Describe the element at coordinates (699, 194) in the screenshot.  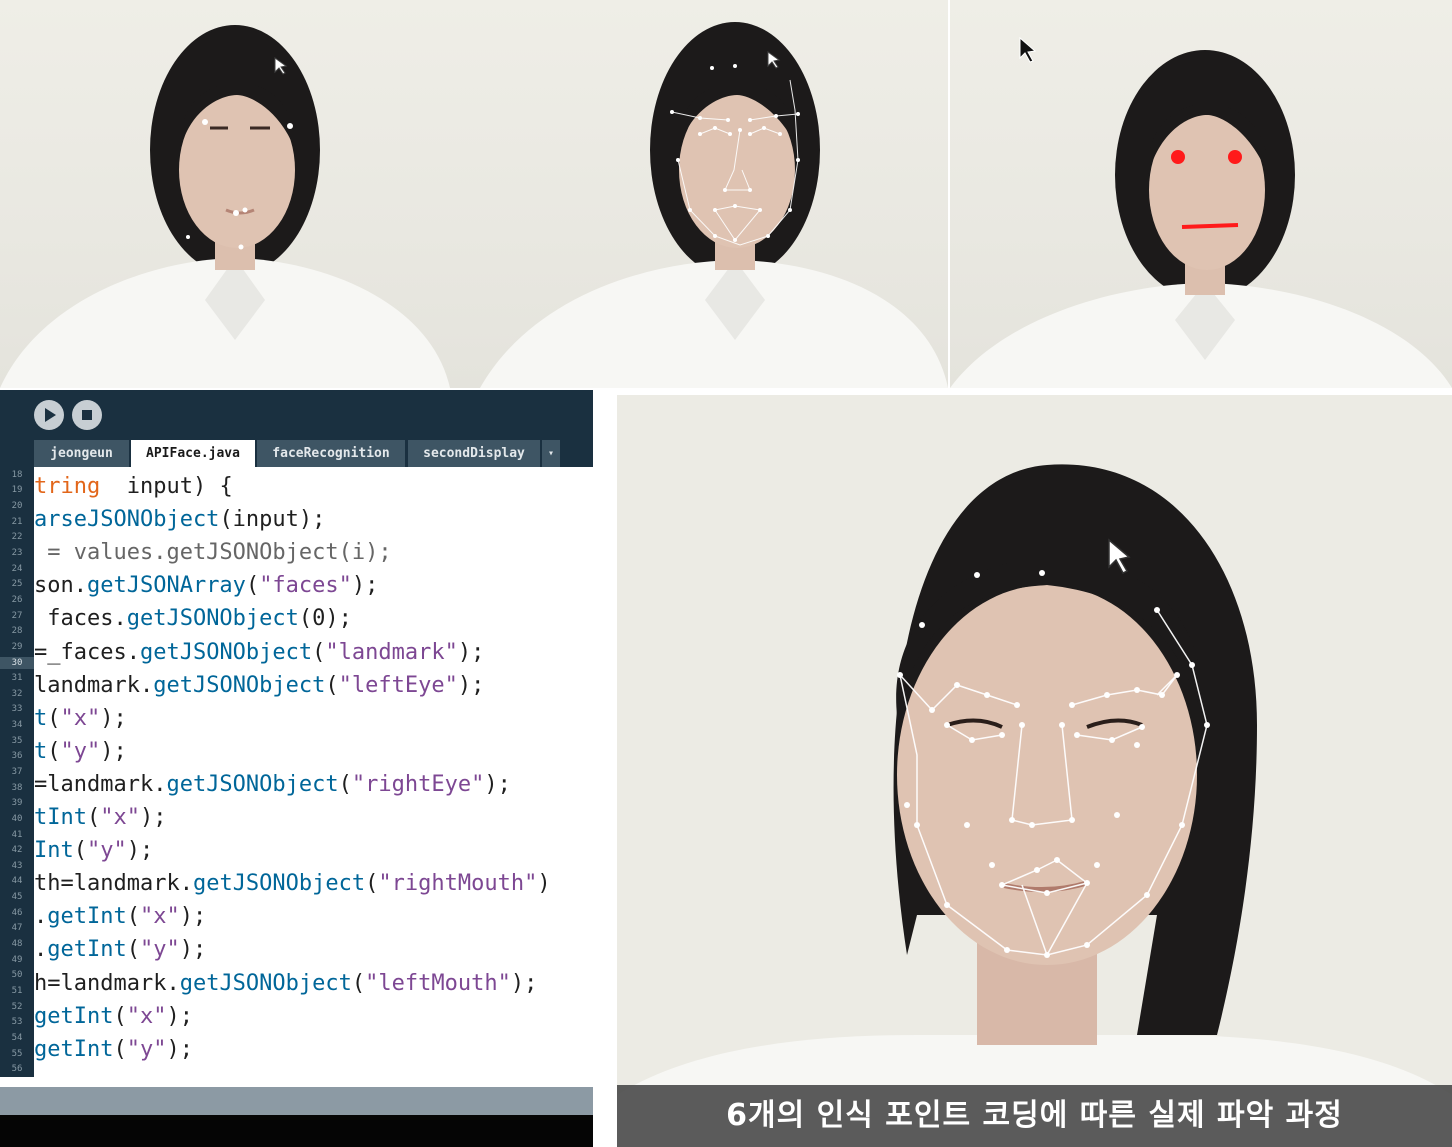
I see `face-photo-landmark-mesh` at that location.